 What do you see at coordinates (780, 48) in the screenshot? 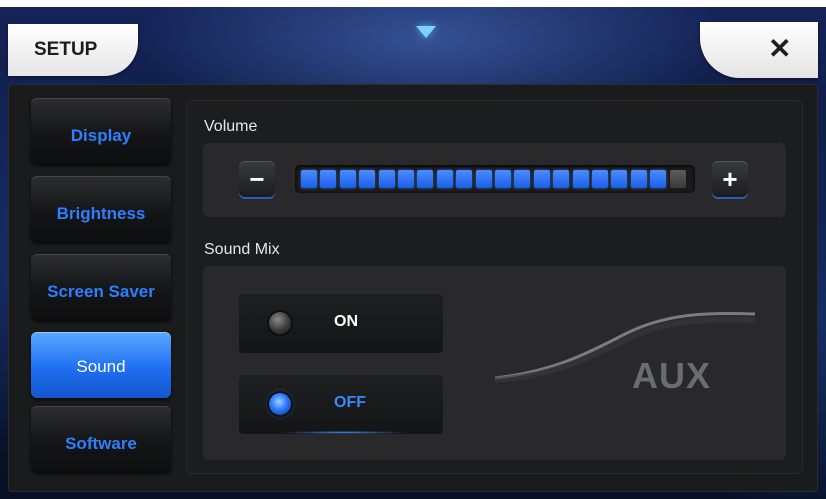
I see `close-icon: ✕` at bounding box center [780, 48].